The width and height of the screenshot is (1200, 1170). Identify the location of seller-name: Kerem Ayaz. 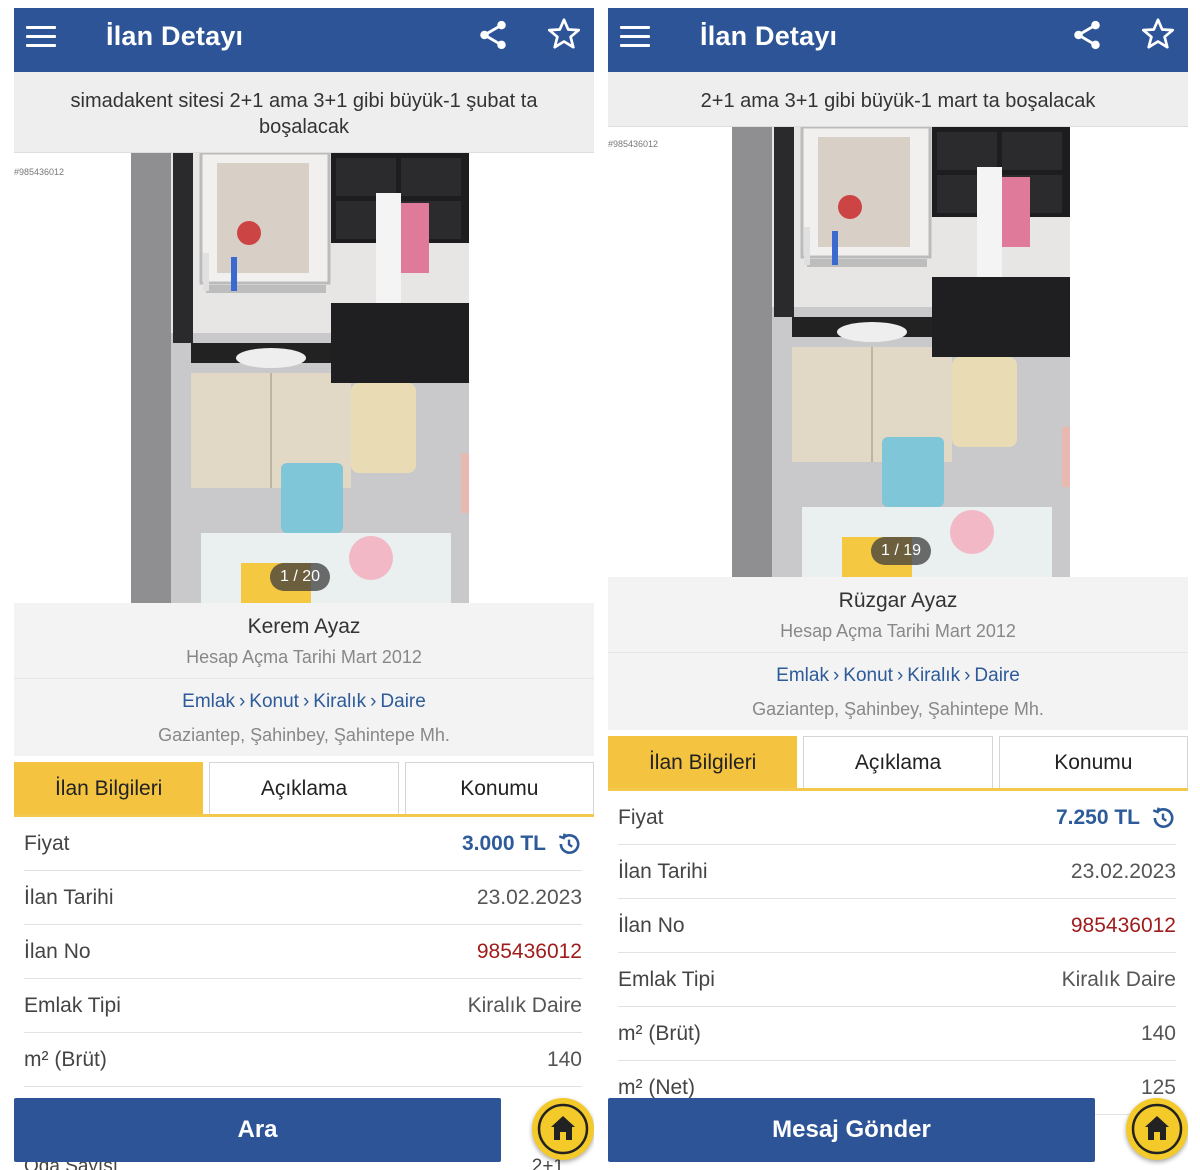
(304, 627).